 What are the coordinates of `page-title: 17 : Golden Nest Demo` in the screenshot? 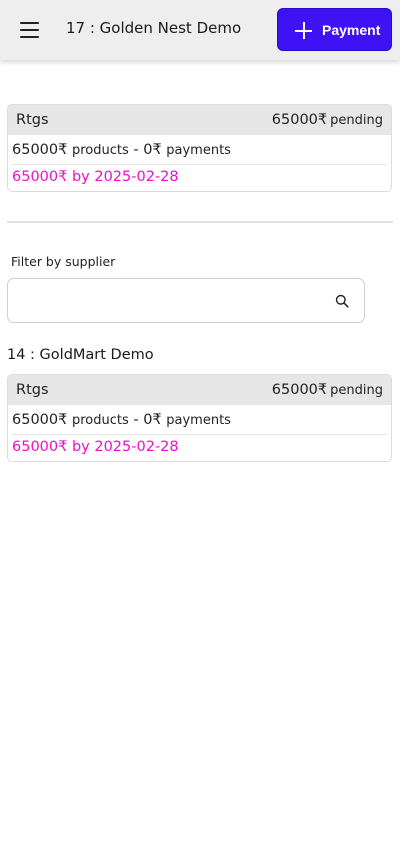 It's located at (154, 28).